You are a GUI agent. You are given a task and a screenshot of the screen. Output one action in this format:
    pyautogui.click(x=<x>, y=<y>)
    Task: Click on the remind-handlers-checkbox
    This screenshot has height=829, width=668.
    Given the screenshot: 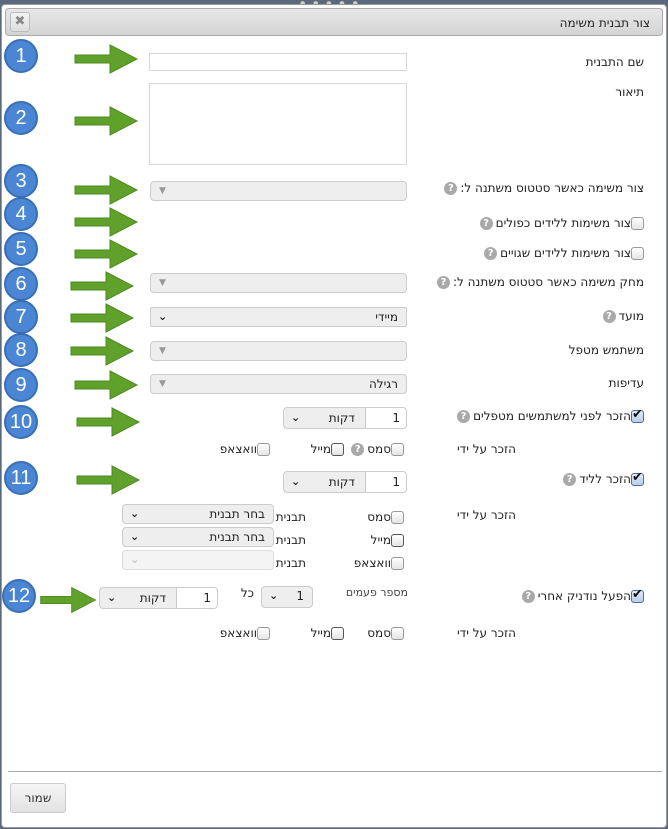 What is the action you would take?
    pyautogui.click(x=637, y=415)
    